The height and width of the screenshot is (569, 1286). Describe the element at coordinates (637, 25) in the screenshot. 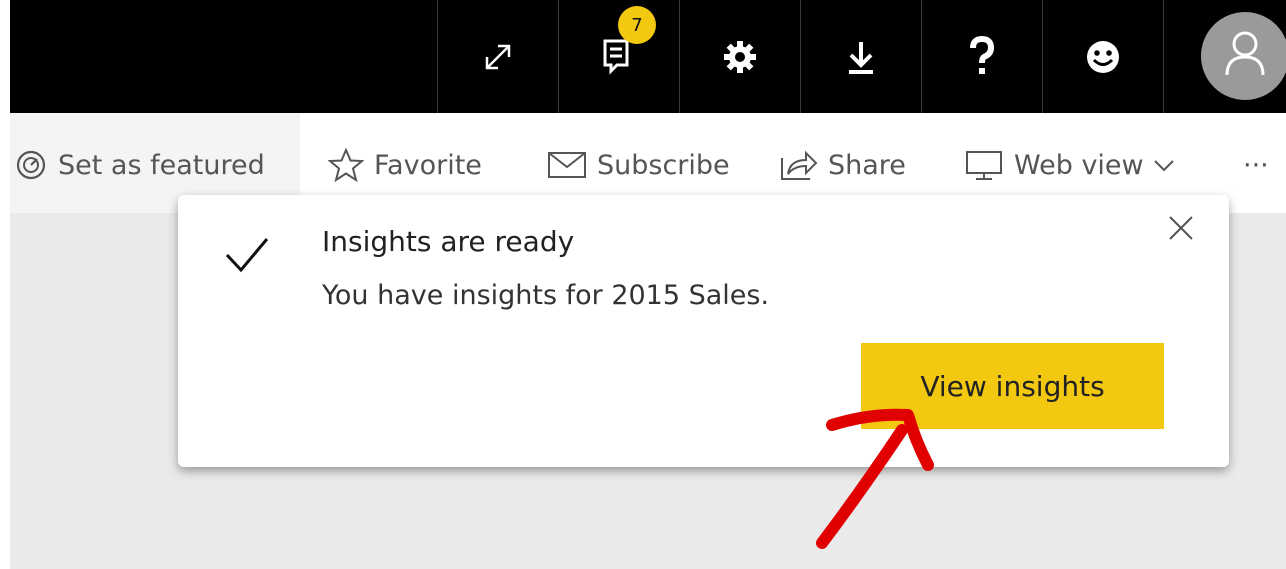

I see `notification-badge: 7` at that location.